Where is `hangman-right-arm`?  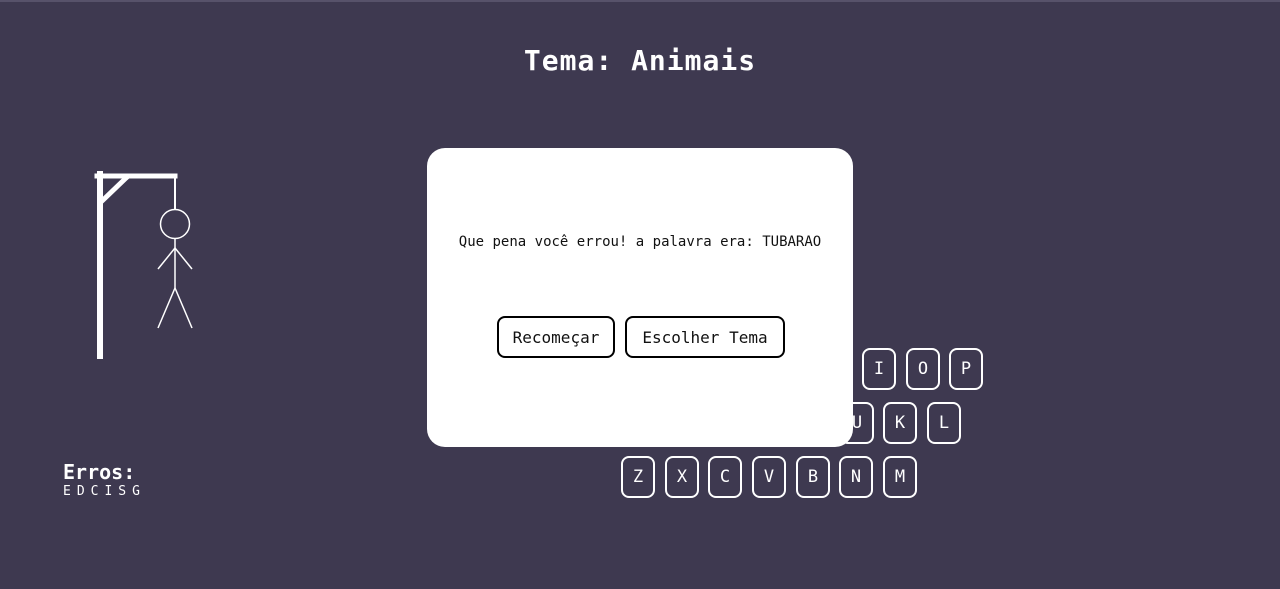 hangman-right-arm is located at coordinates (183, 258).